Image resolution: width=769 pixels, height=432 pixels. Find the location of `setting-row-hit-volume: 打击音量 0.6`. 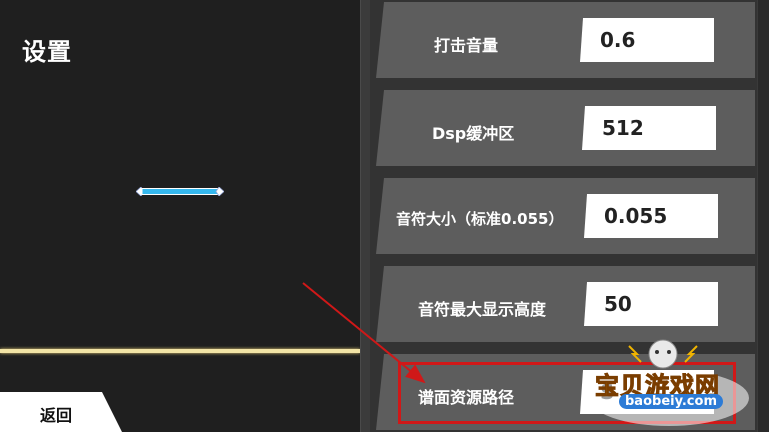

setting-row-hit-volume: 打击音量 0.6 is located at coordinates (565, 40).